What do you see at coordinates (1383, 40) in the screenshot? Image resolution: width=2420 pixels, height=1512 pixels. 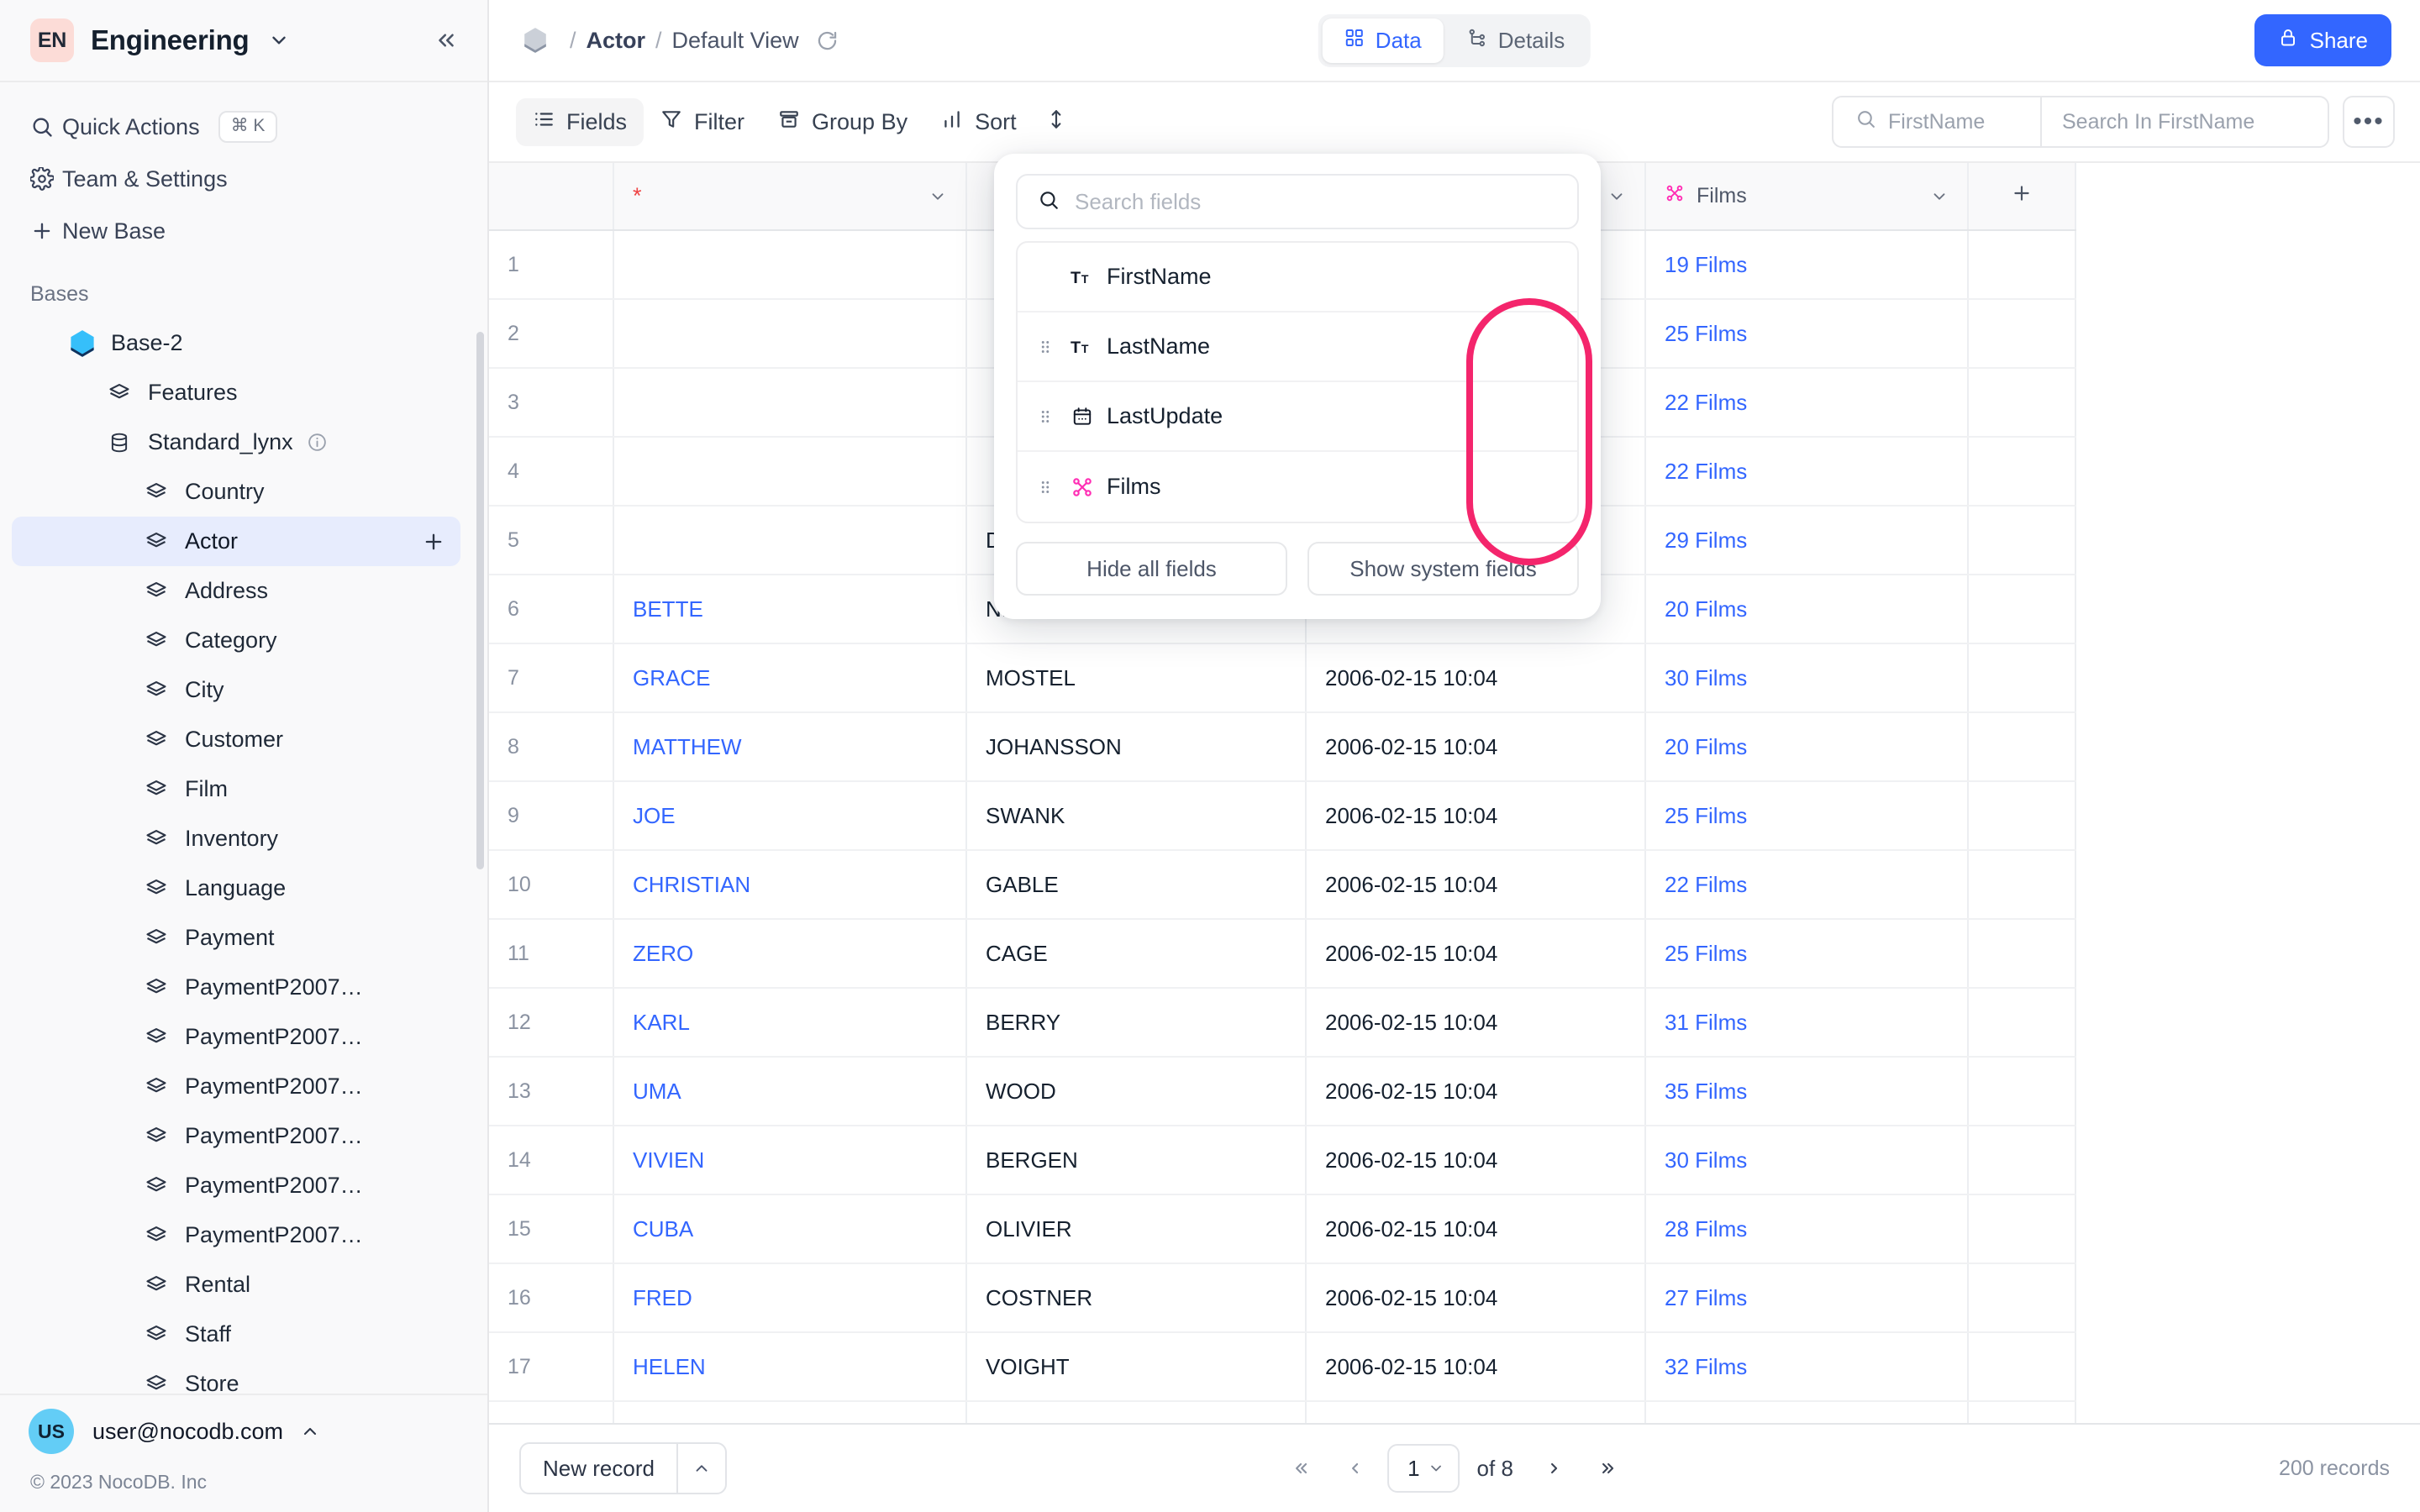 I see `tab-data: Data` at bounding box center [1383, 40].